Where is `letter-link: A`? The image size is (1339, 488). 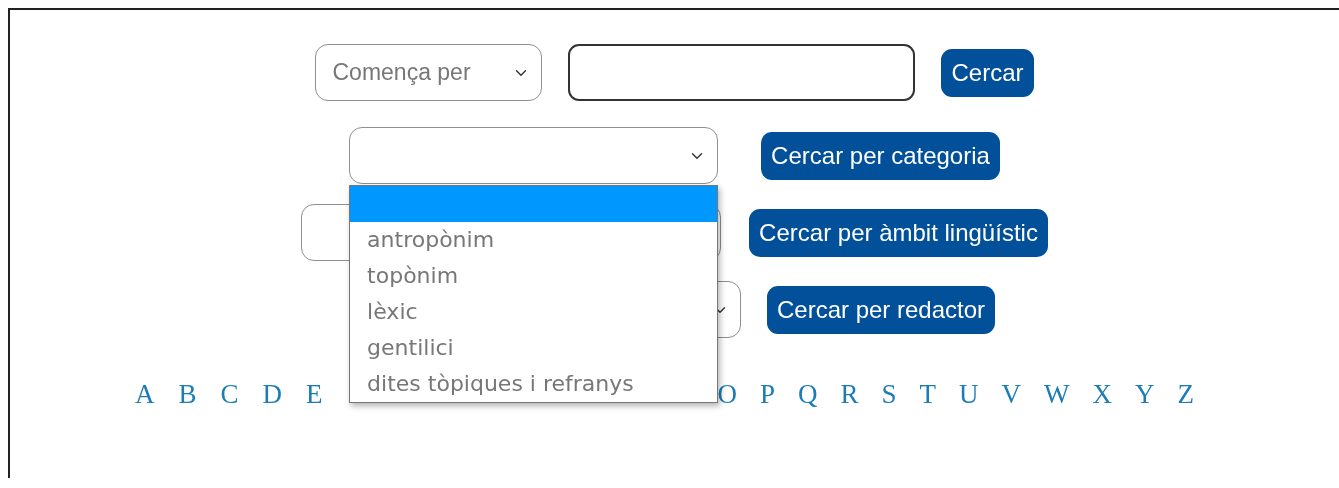 letter-link: A is located at coordinates (145, 394).